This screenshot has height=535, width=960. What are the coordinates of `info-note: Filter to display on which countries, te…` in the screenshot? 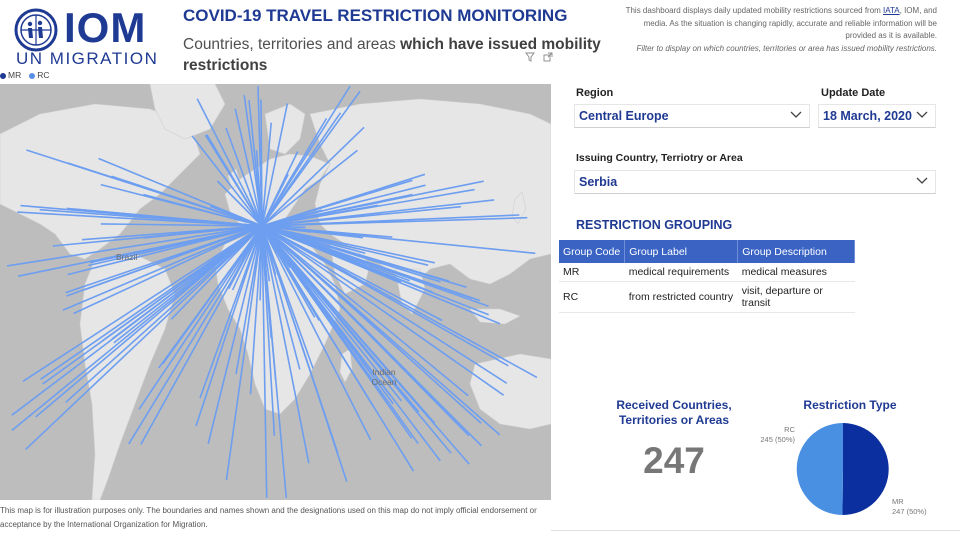 It's located at (786, 48).